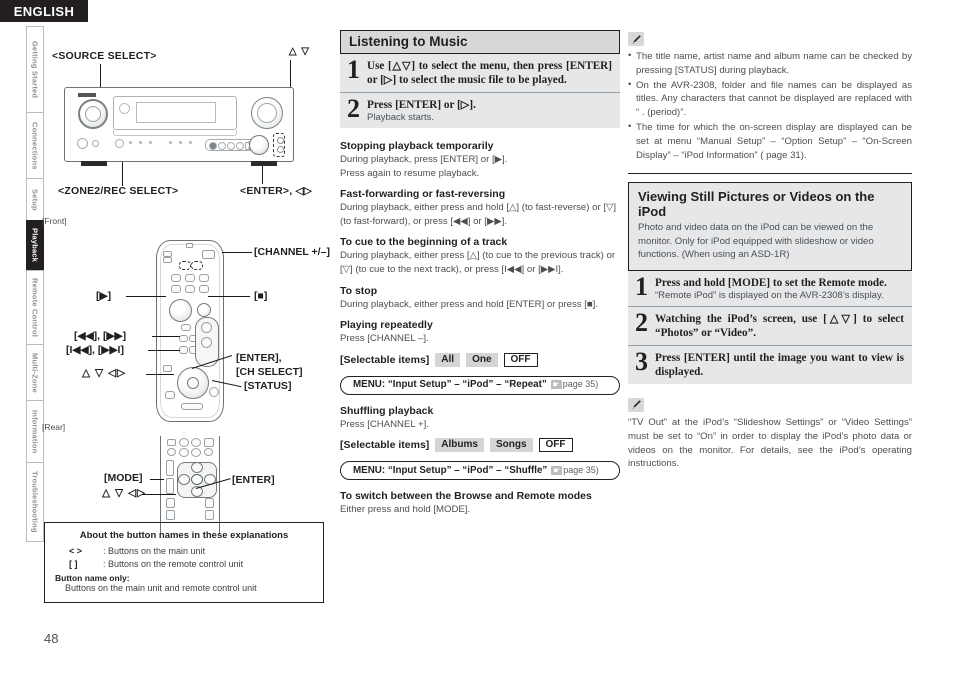  What do you see at coordinates (170, 486) in the screenshot?
I see `rear-side-button` at bounding box center [170, 486].